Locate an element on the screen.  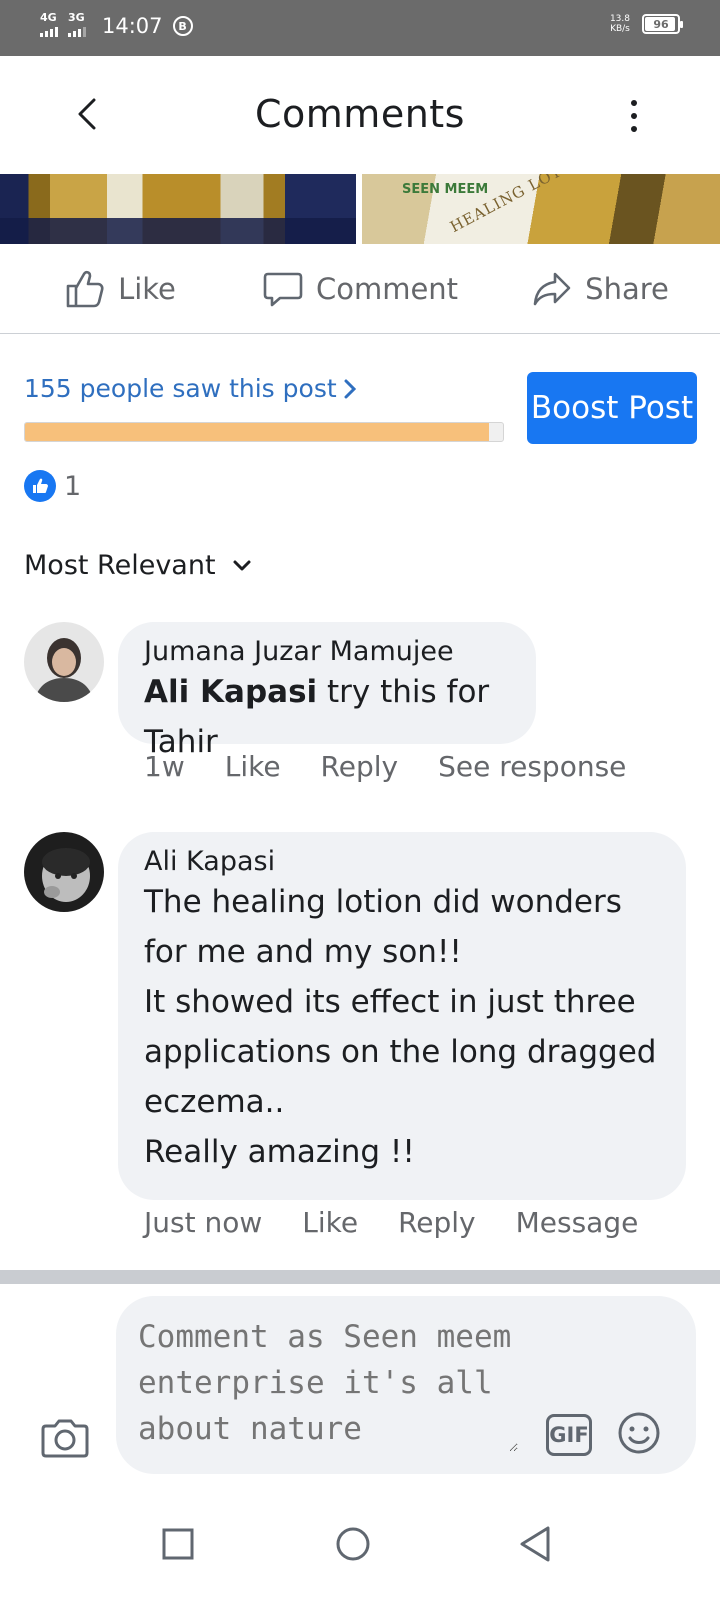
more-vertical-icon is located at coordinates (634, 103).